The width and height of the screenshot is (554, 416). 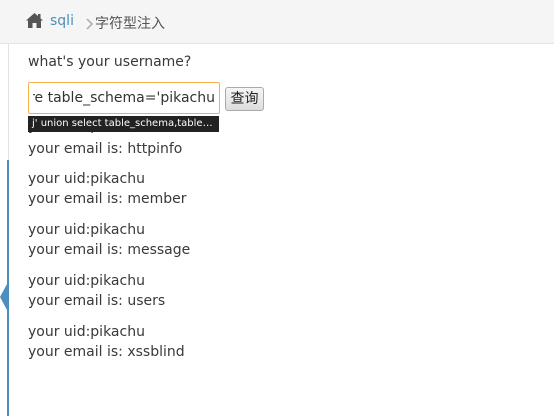 What do you see at coordinates (107, 199) in the screenshot?
I see `result-email: your email is: member` at bounding box center [107, 199].